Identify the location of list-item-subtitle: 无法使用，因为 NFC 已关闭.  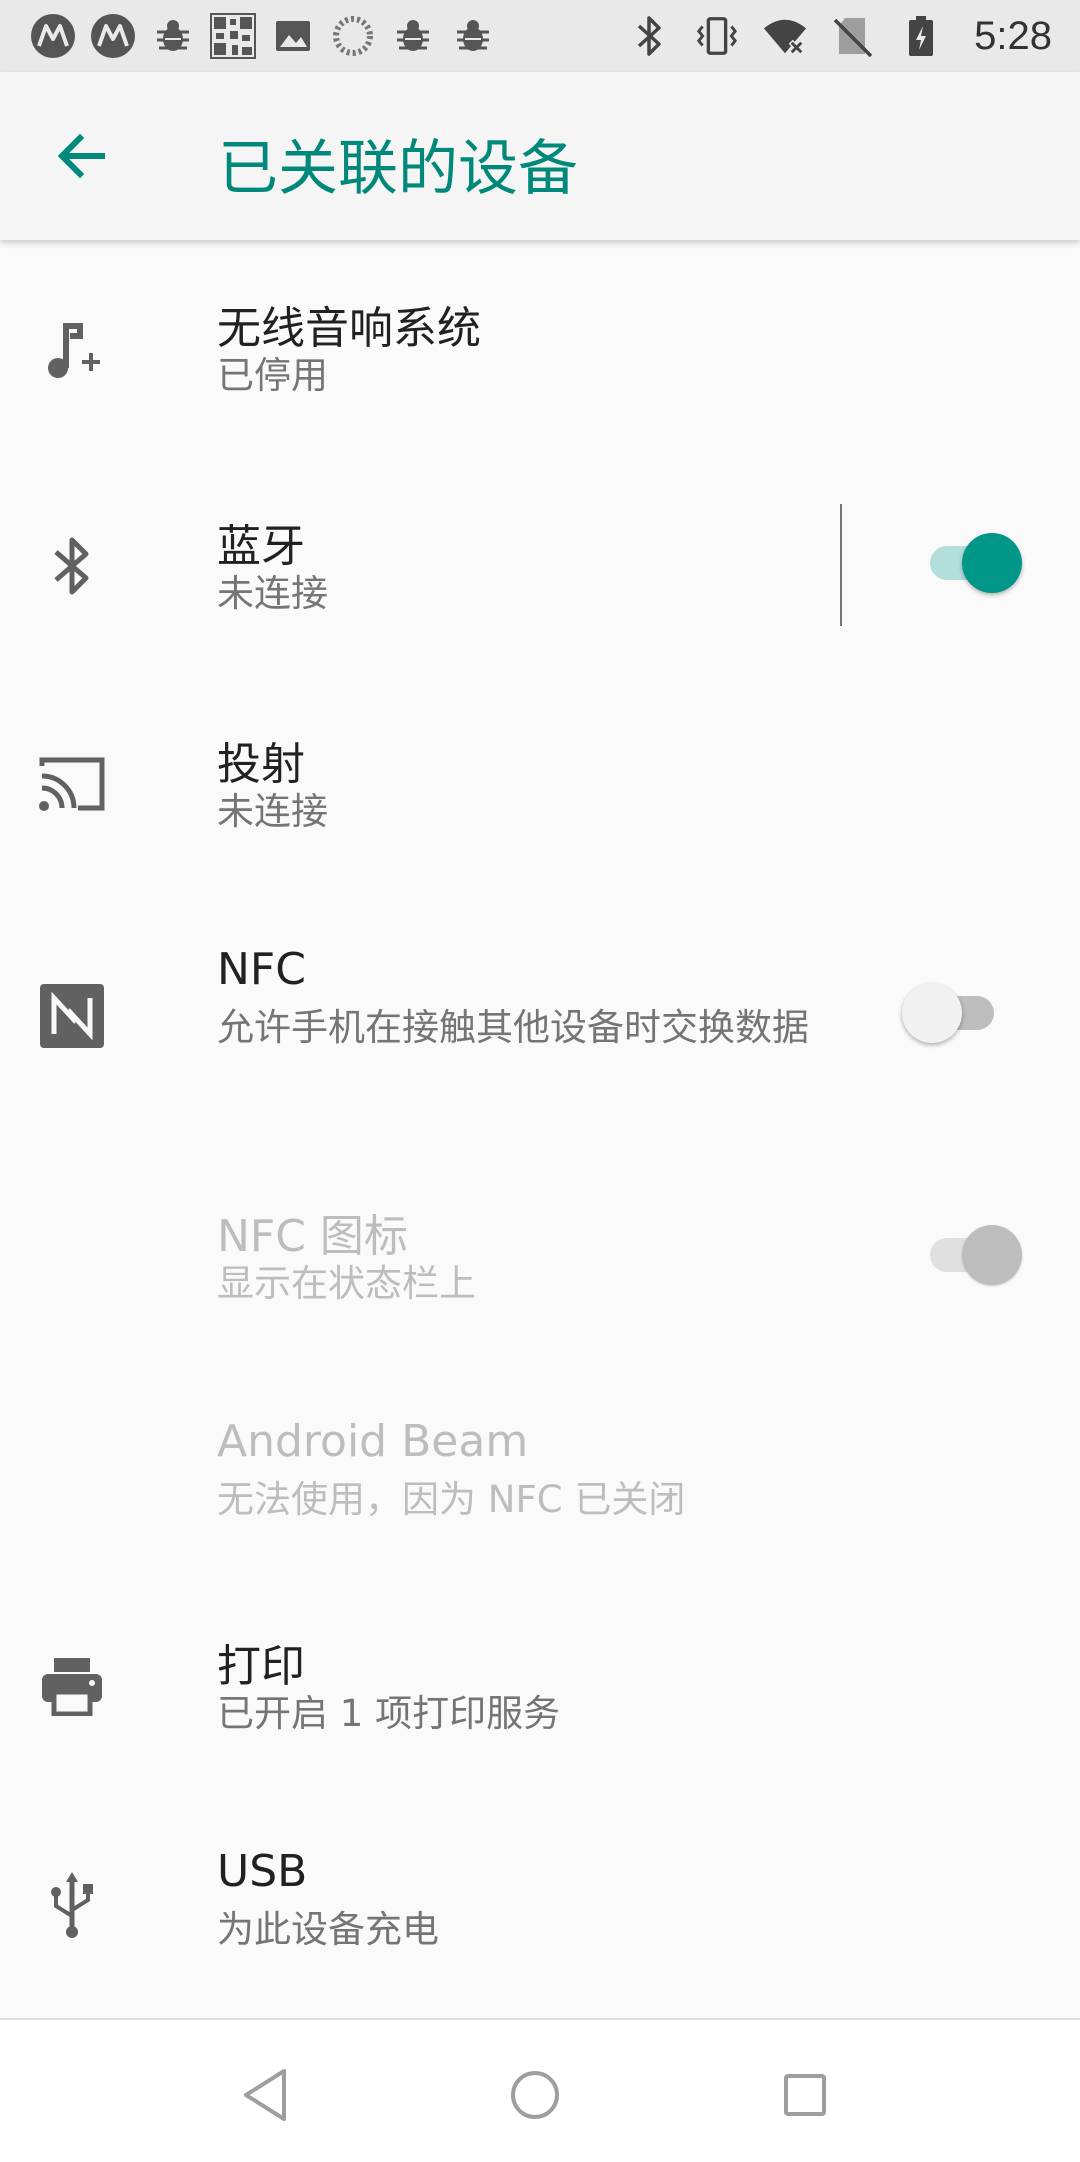
(451, 1499).